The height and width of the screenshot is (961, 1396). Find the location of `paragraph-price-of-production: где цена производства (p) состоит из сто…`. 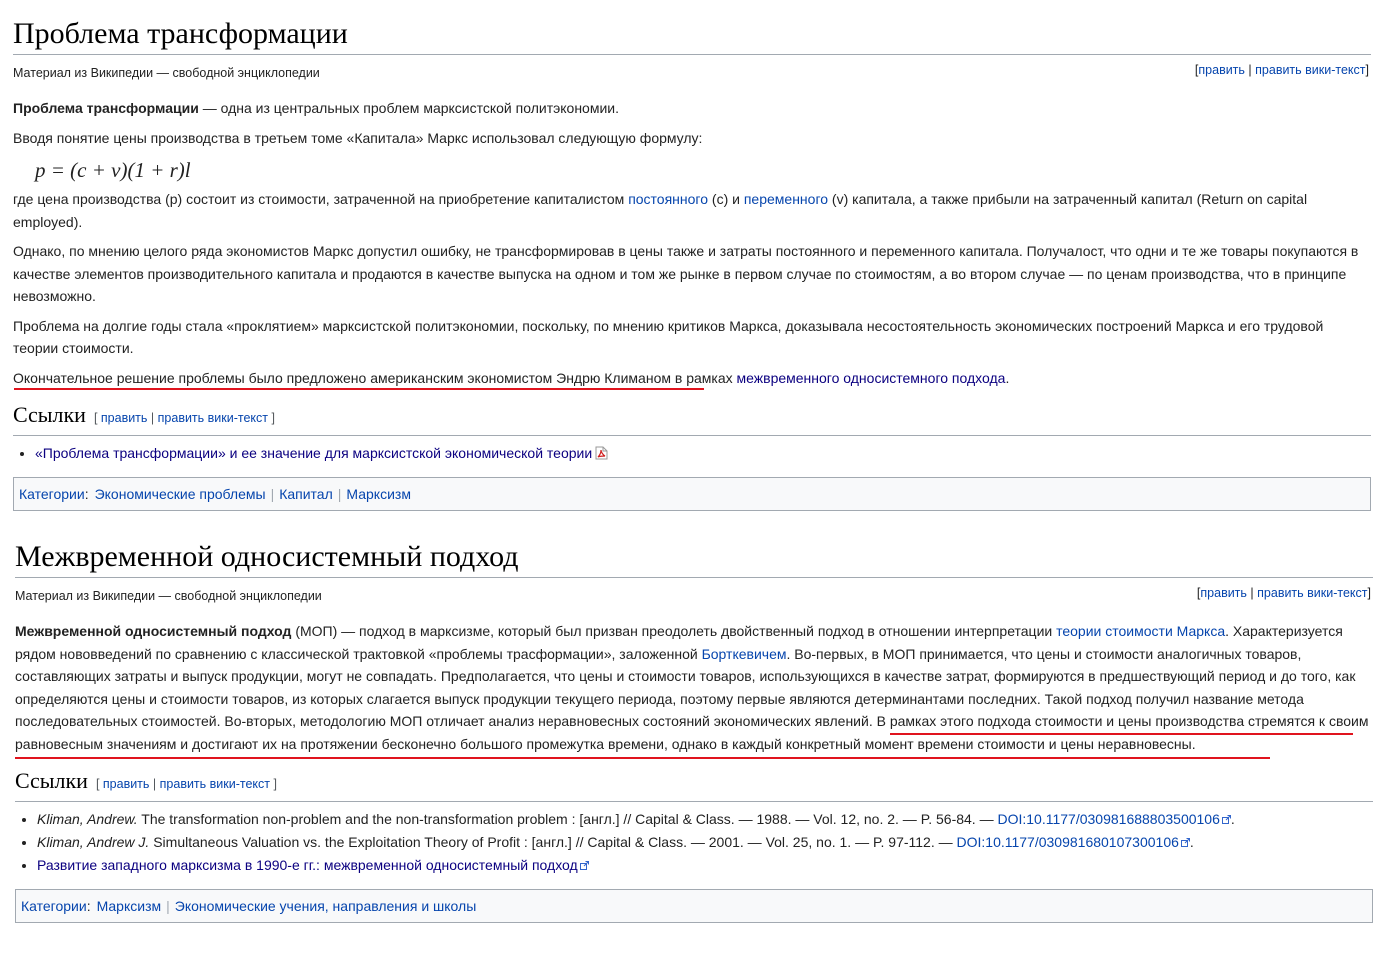

paragraph-price-of-production: где цена производства (p) состоит из сто… is located at coordinates (660, 210).